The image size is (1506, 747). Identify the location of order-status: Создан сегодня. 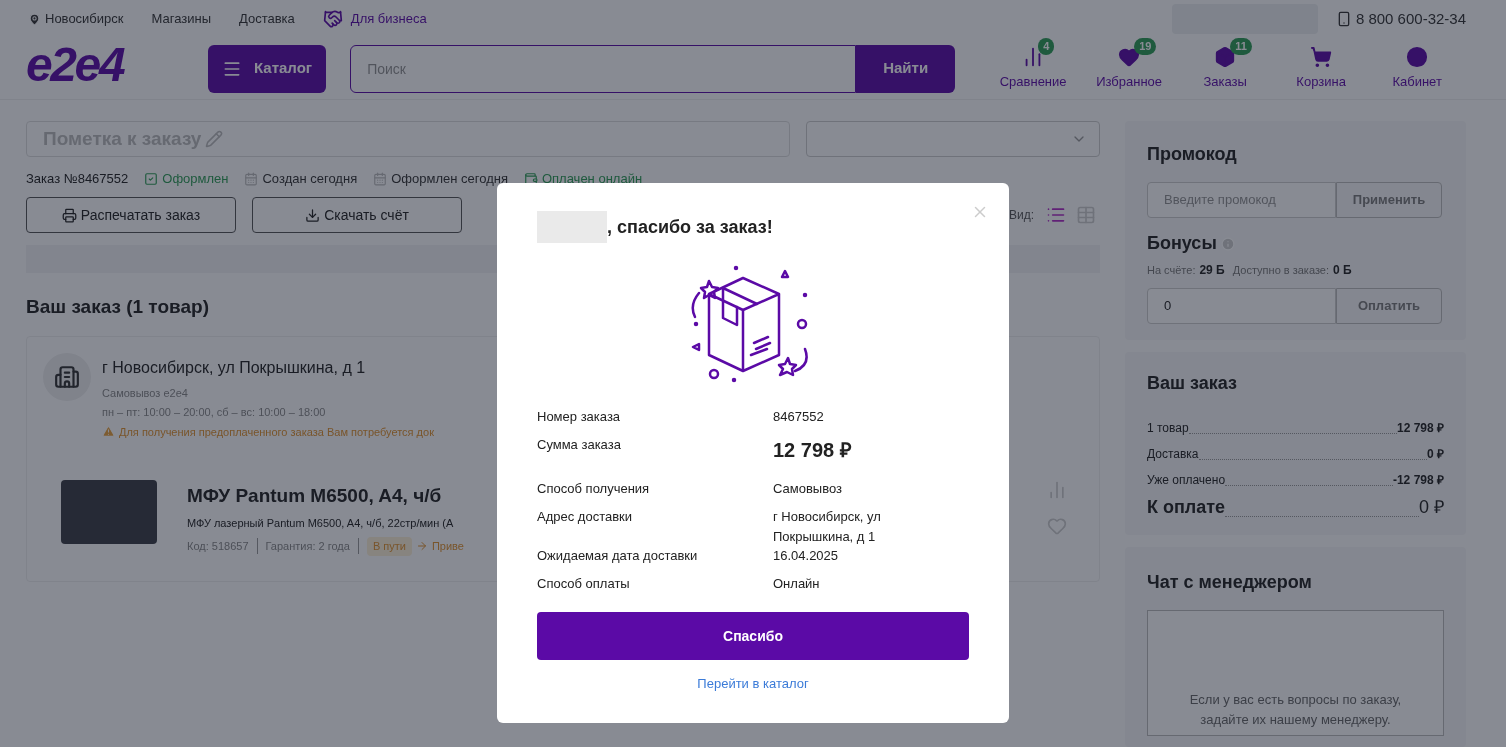
(310, 179).